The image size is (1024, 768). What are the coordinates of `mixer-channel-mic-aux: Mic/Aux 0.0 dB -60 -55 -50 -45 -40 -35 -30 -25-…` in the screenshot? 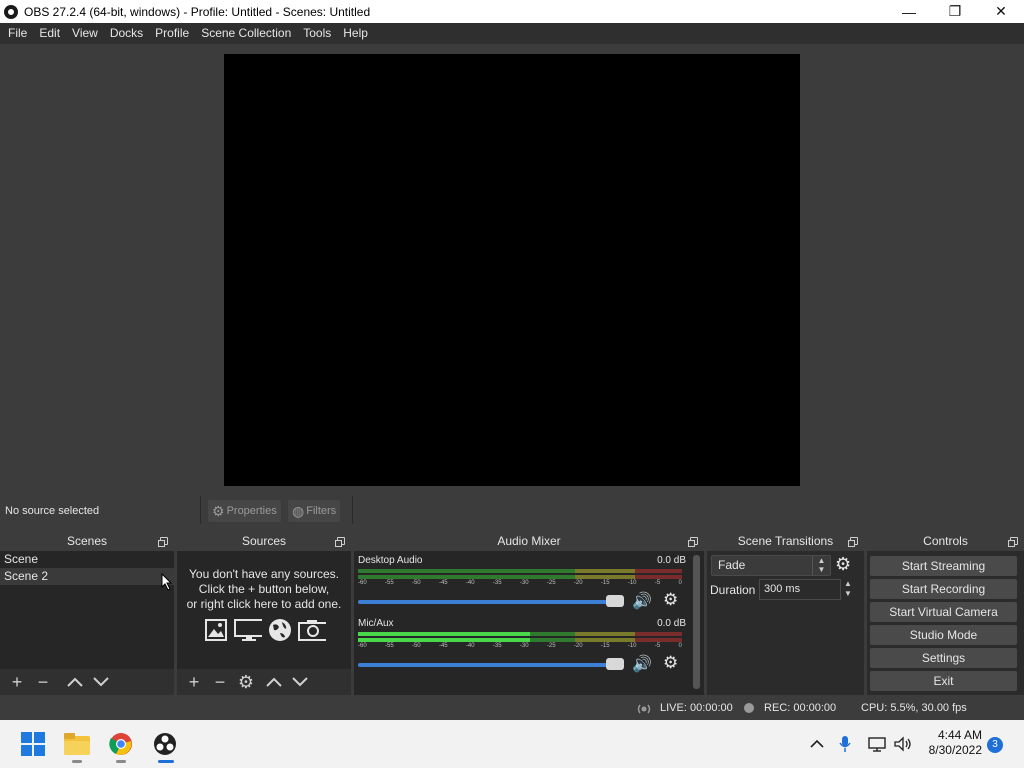 It's located at (522, 649).